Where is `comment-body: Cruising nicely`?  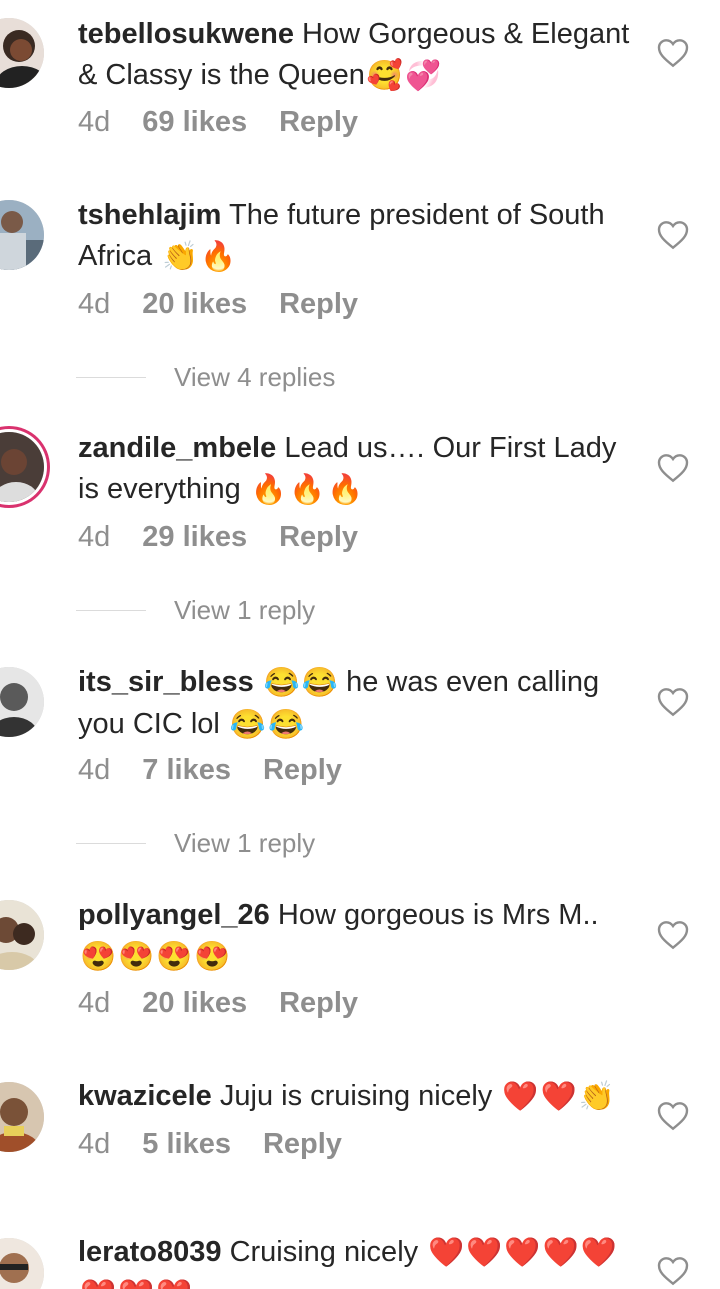 comment-body: Cruising nicely is located at coordinates (324, 1252).